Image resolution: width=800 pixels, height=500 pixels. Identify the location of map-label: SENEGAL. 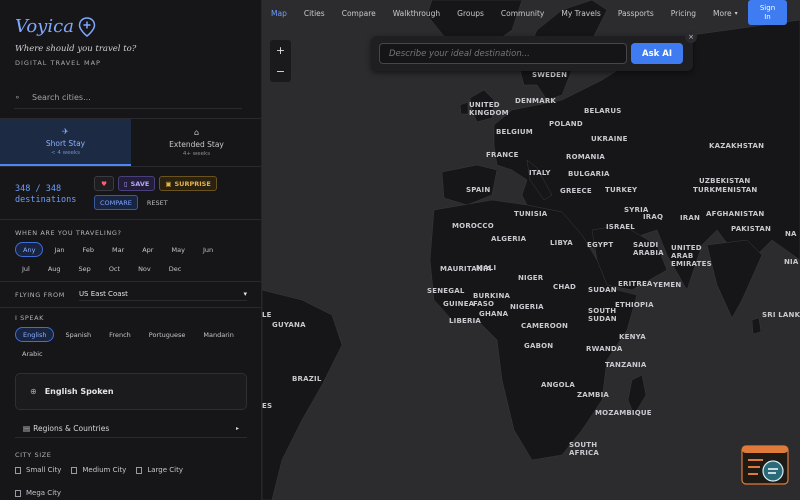
(446, 291).